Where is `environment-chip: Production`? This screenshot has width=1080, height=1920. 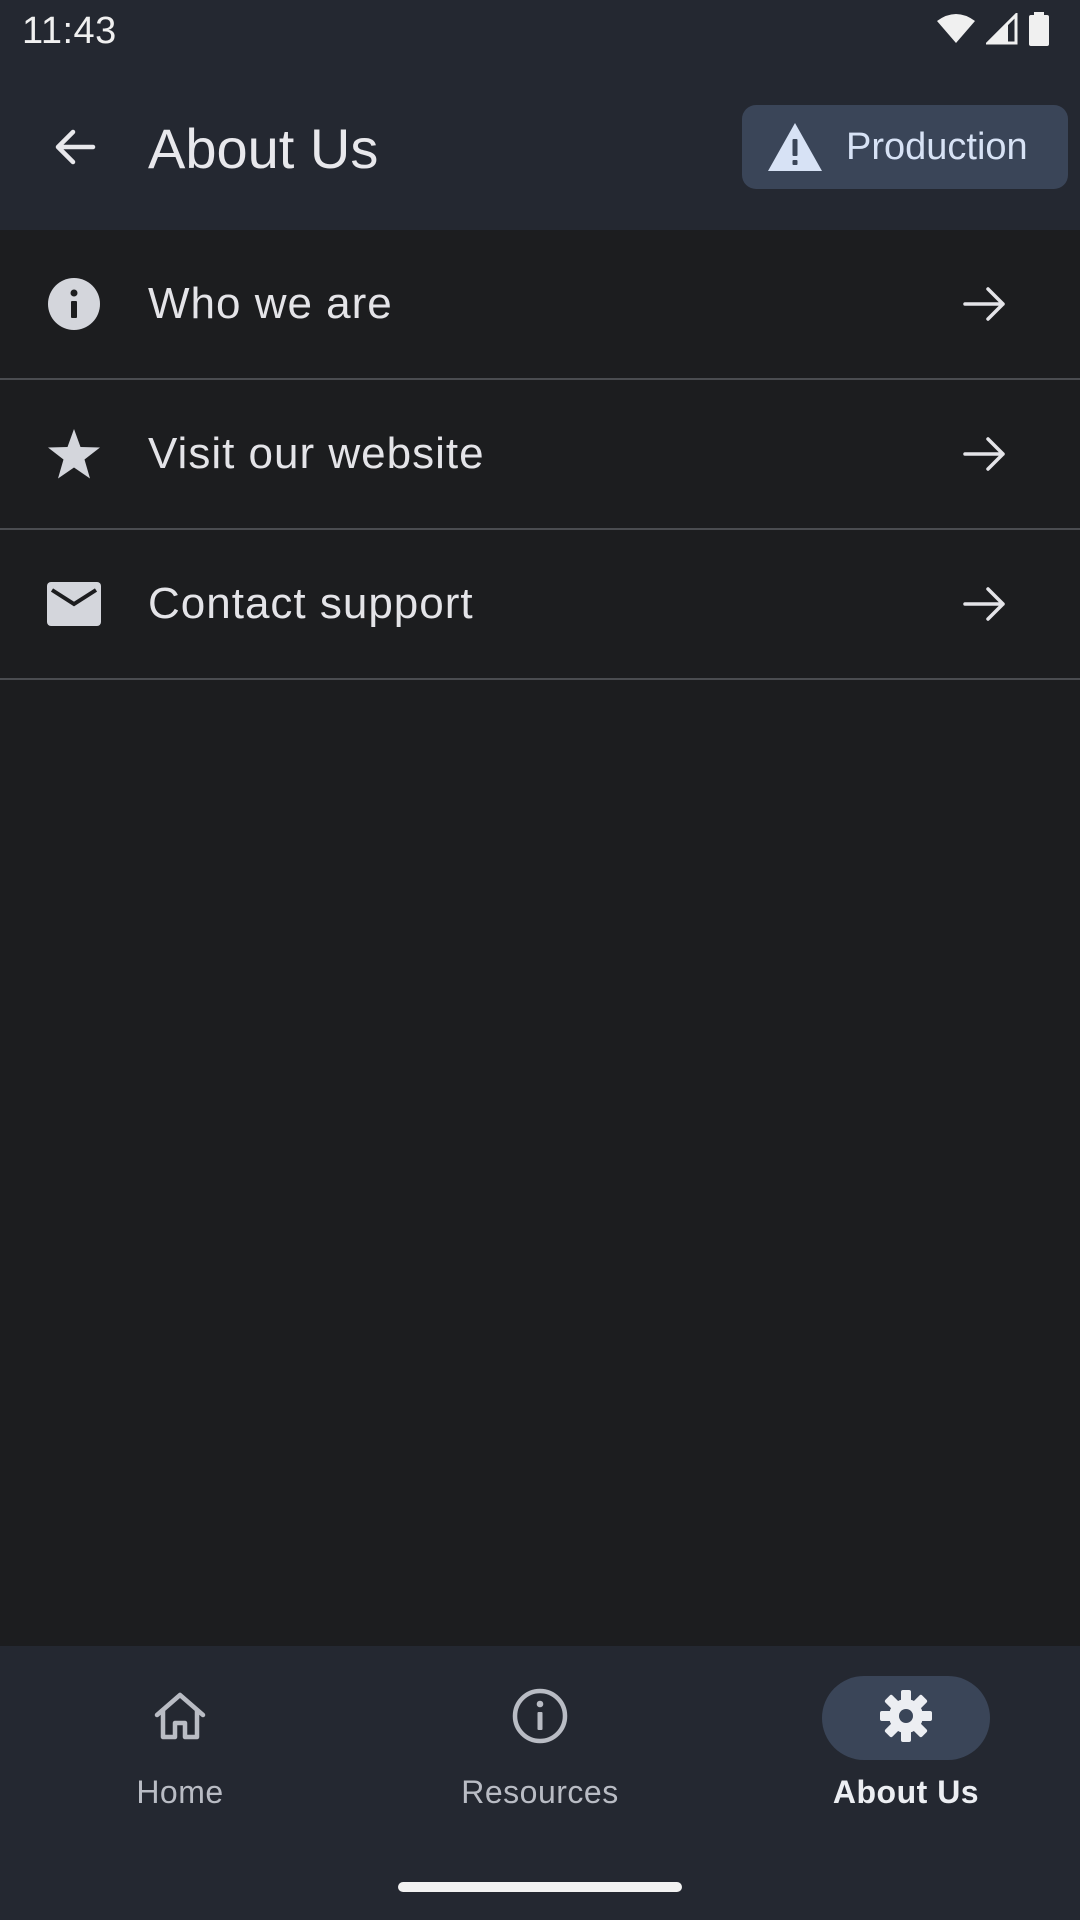 environment-chip: Production is located at coordinates (905, 147).